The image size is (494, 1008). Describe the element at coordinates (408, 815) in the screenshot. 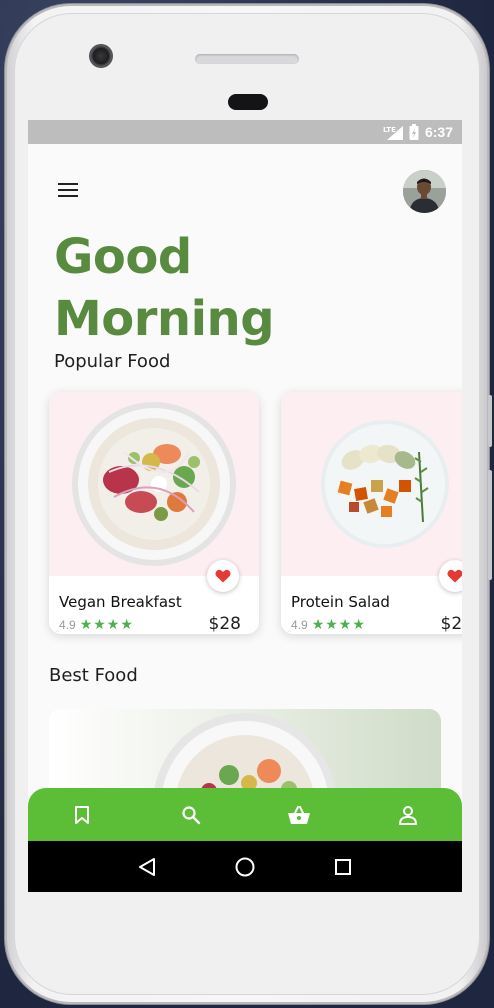

I see `profile-icon` at that location.